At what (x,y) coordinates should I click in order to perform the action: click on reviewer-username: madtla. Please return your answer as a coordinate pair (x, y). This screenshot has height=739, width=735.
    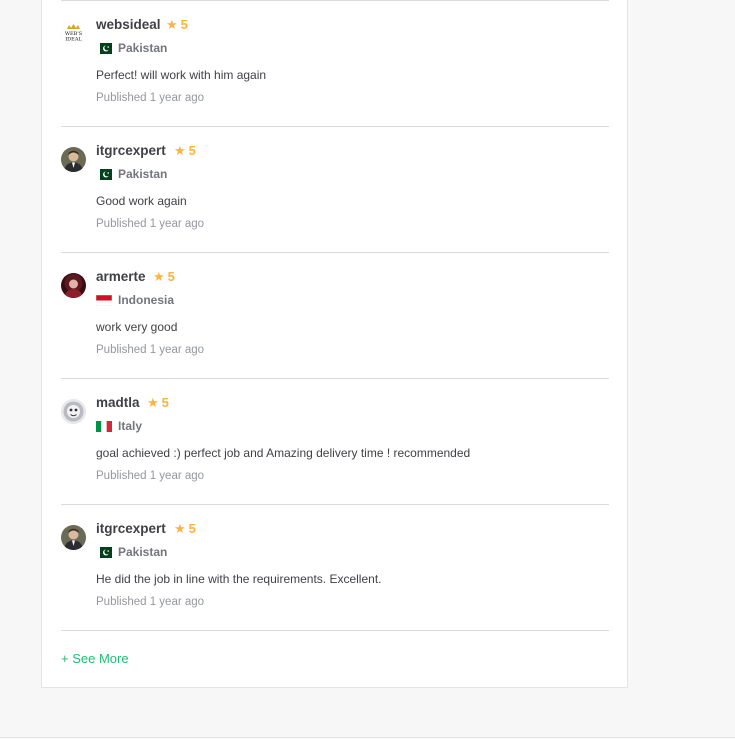
    Looking at the image, I should click on (118, 402).